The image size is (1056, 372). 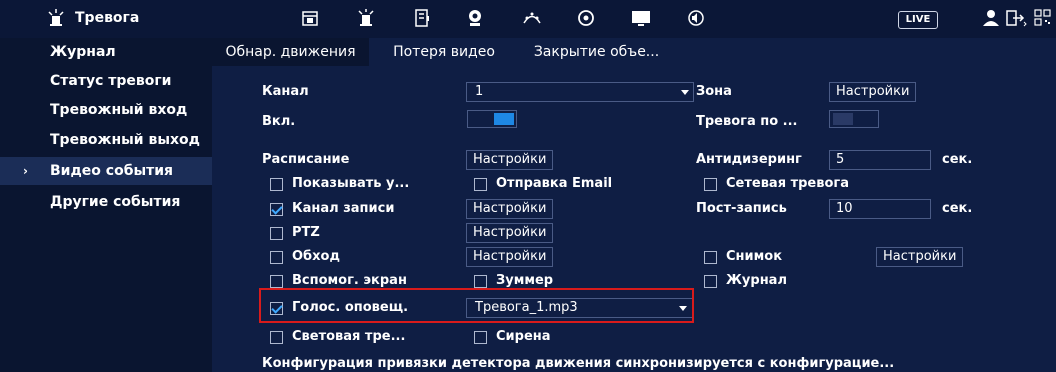 What do you see at coordinates (714, 91) in the screenshot?
I see `zone-label: Зона` at bounding box center [714, 91].